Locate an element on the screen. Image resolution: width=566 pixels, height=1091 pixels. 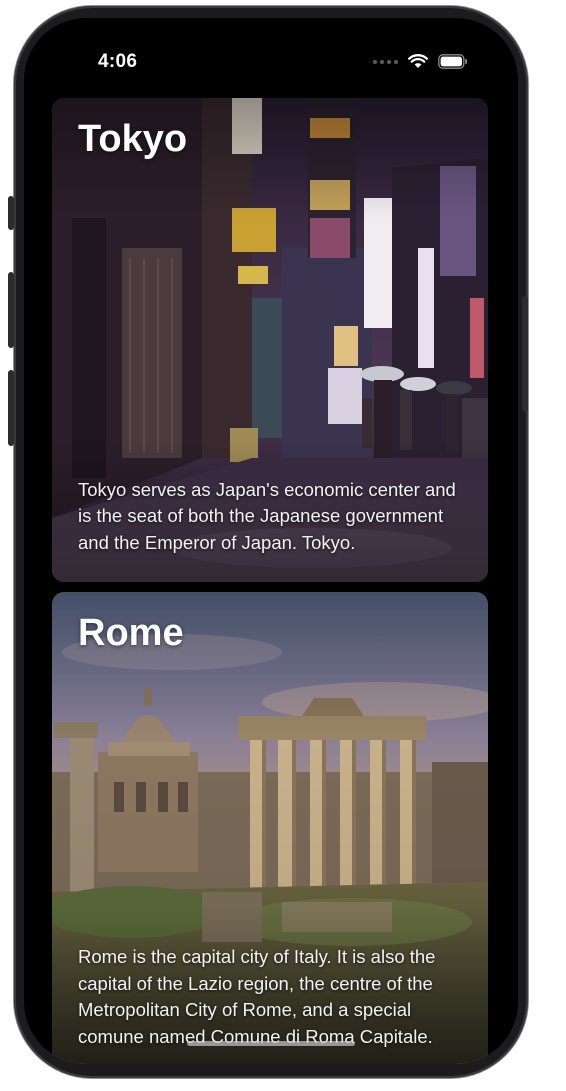
cellular-signal-icon is located at coordinates (385, 61).